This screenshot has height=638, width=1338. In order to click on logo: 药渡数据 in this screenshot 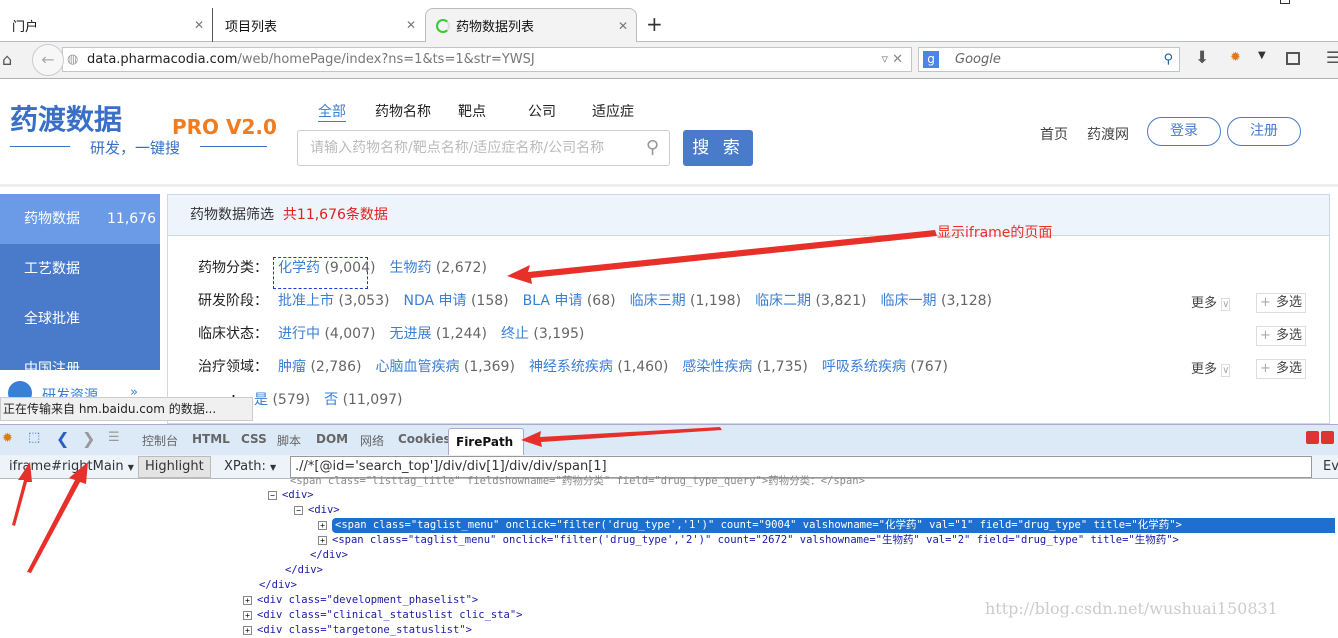, I will do `click(66, 118)`.